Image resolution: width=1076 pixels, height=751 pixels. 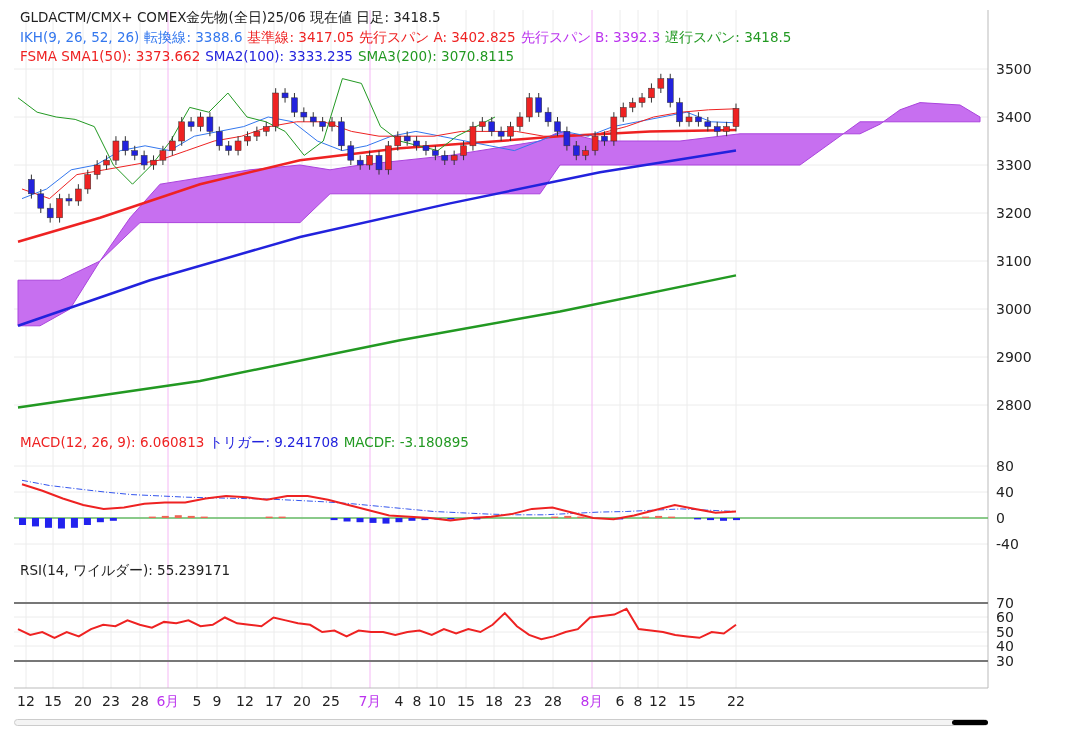 I want to click on axis-label: 8月, so click(x=592, y=701).